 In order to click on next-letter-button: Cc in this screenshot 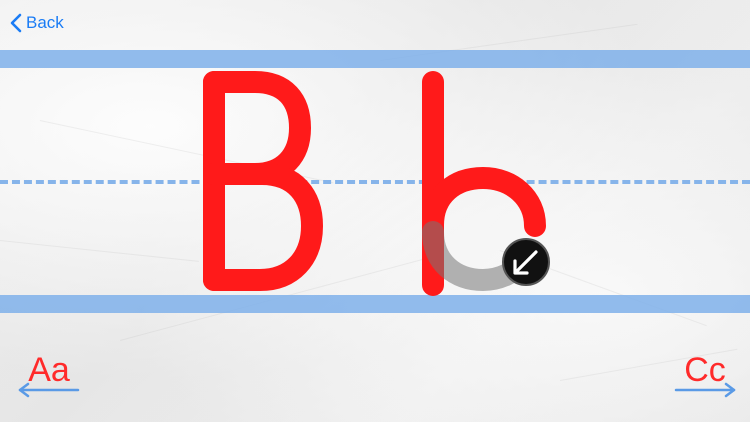, I will do `click(705, 376)`.